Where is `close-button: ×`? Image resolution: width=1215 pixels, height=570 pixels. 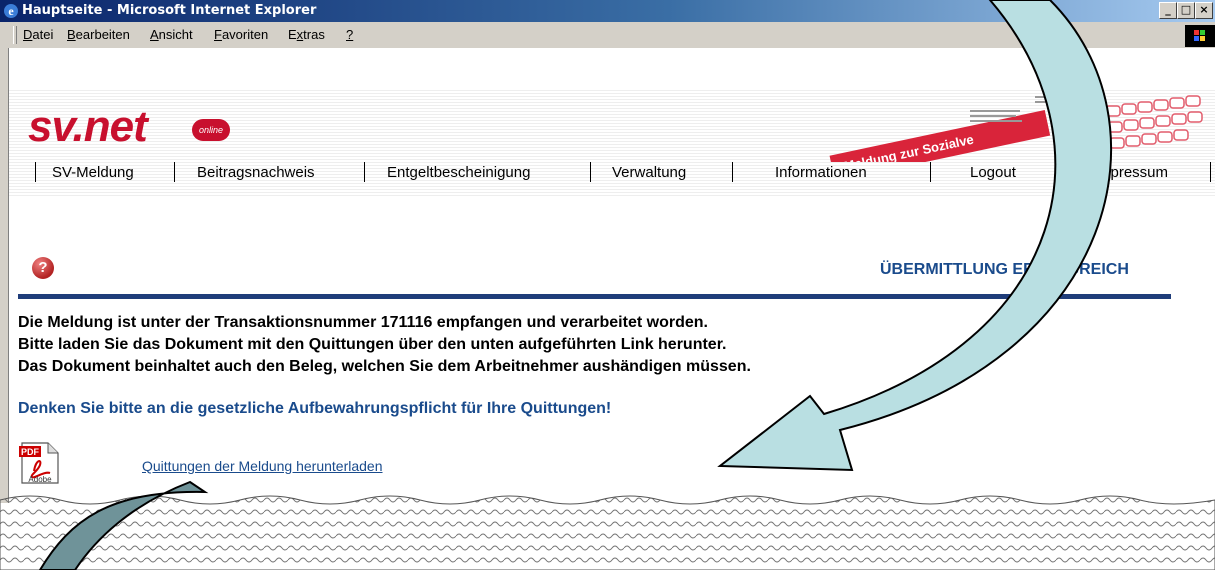 close-button: × is located at coordinates (1204, 10).